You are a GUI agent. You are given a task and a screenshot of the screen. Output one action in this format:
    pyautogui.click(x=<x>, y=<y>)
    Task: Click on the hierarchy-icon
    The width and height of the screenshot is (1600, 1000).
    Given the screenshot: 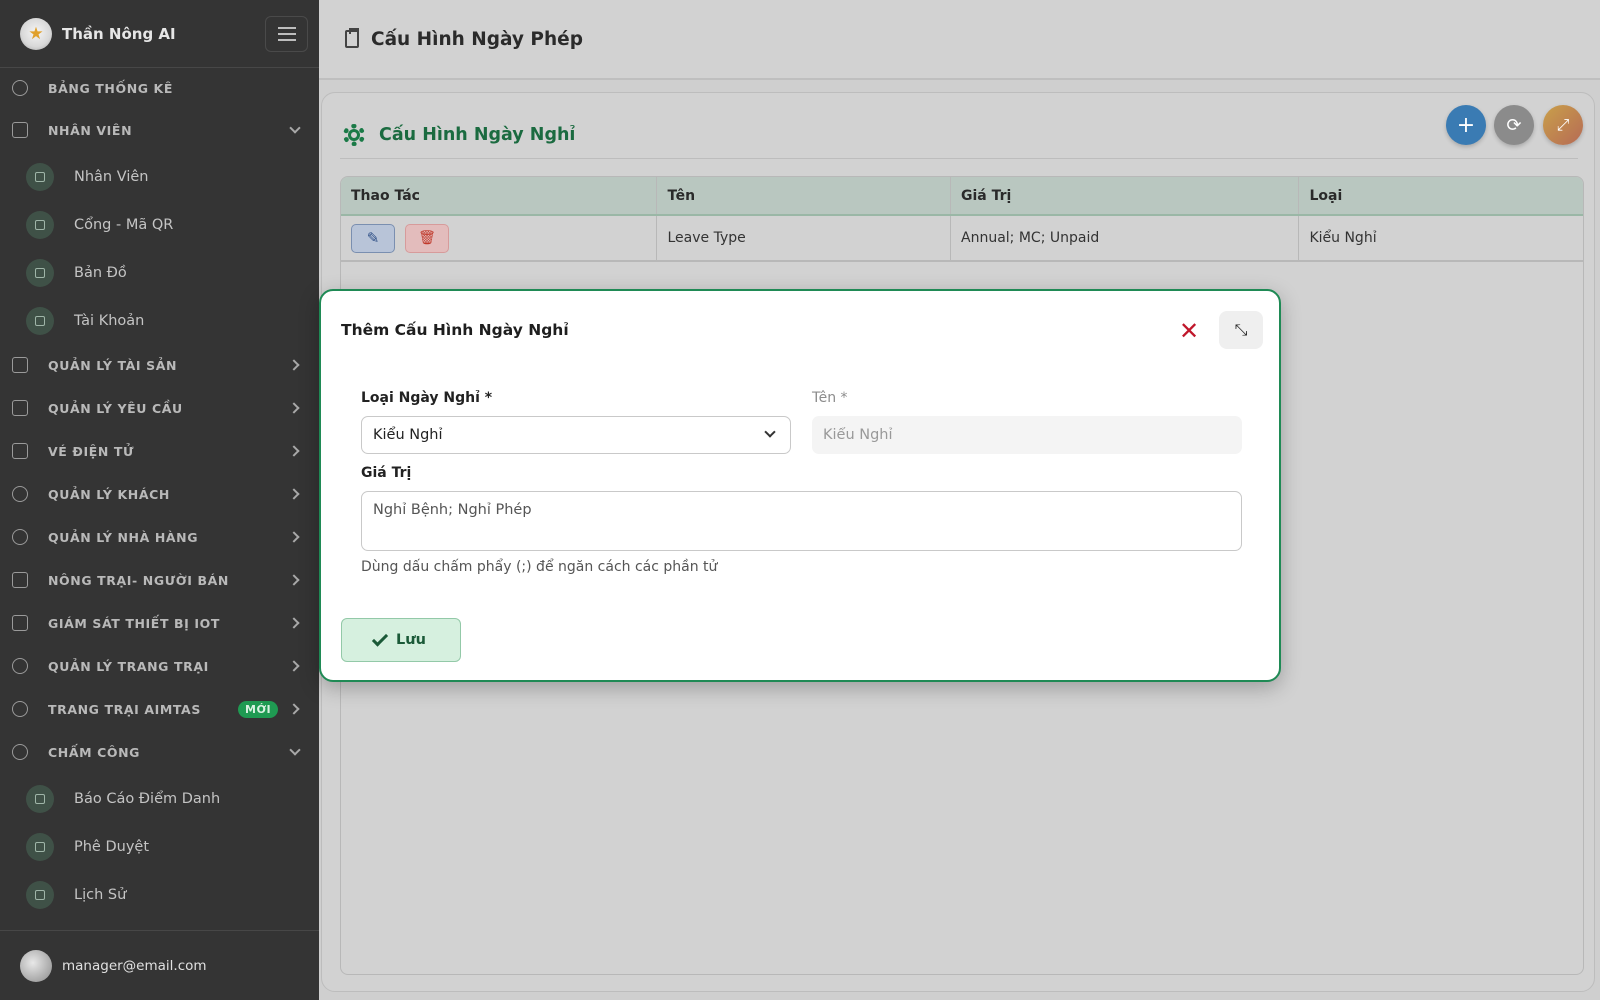 What is the action you would take?
    pyautogui.click(x=20, y=365)
    